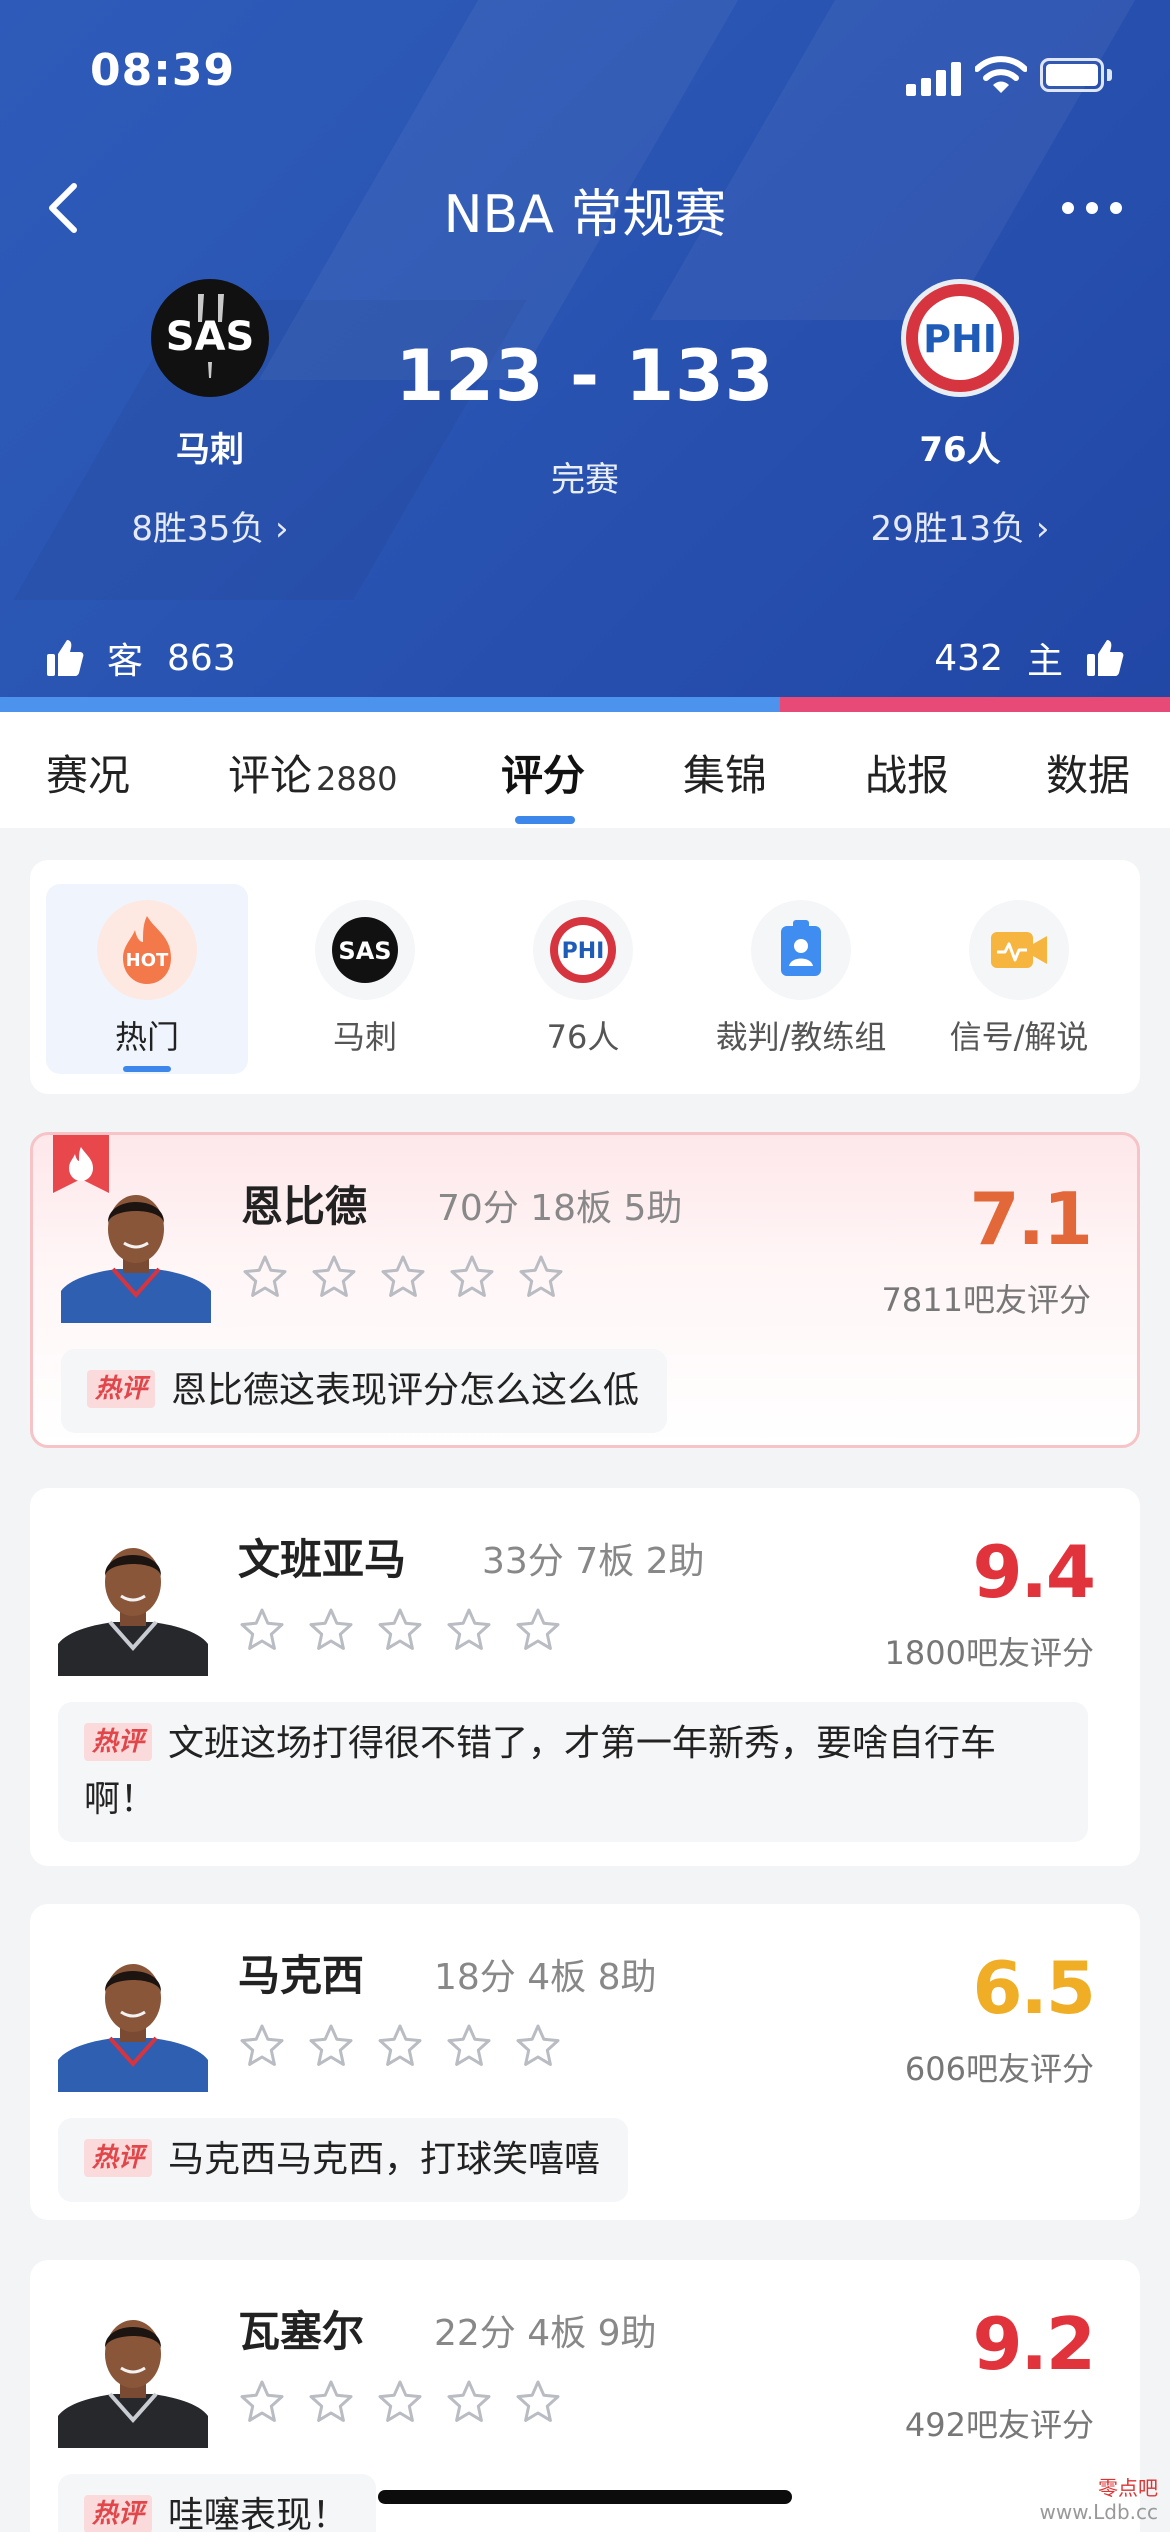 The image size is (1170, 2532). What do you see at coordinates (1029, 658) in the screenshot?
I see `home-like-button: 432 主` at bounding box center [1029, 658].